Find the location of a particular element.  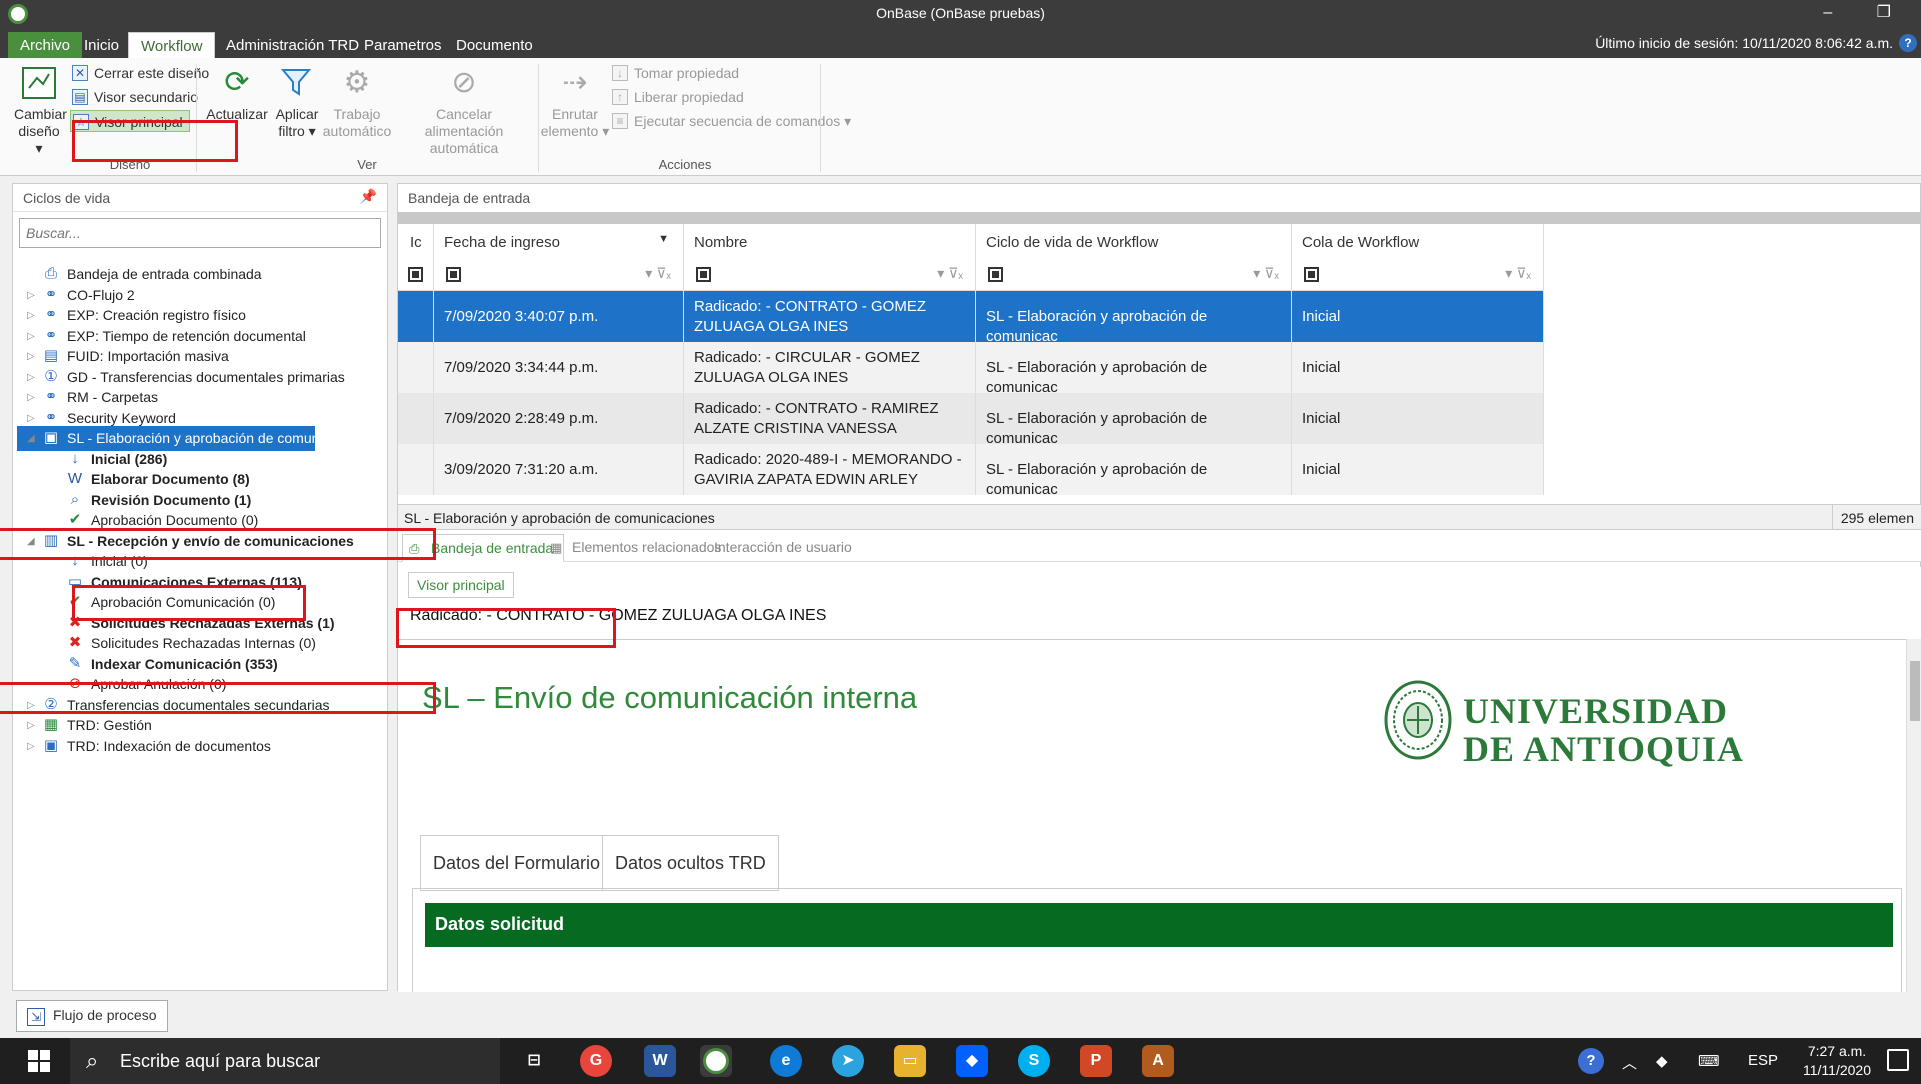

check-icon: ✔ is located at coordinates (75, 519).